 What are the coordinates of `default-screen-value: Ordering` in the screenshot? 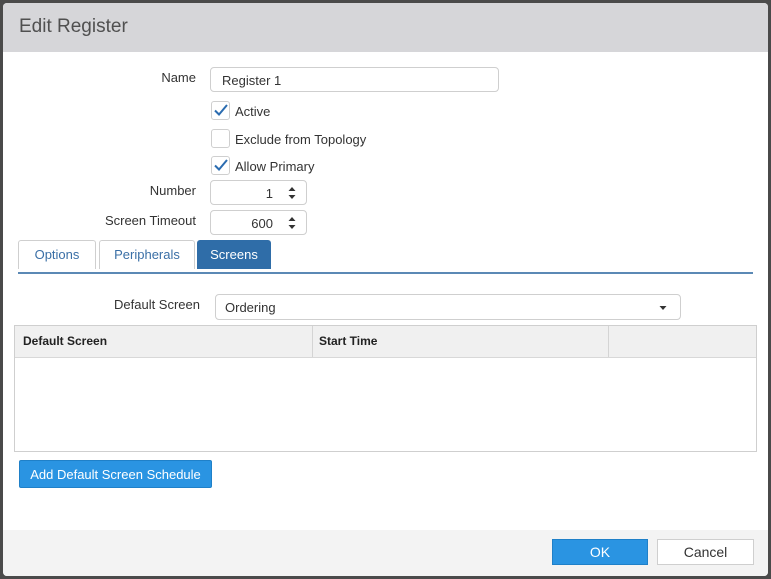 It's located at (250, 307).